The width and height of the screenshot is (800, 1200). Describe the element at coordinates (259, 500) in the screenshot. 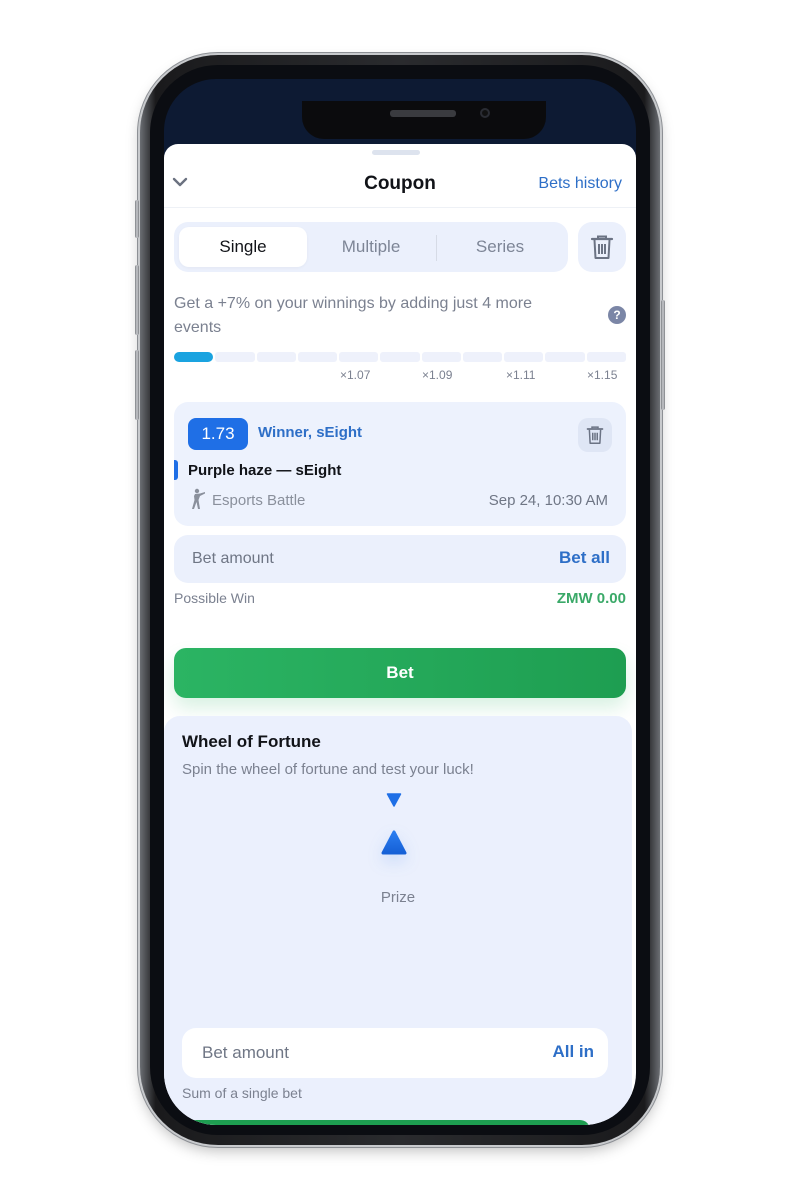

I see `sport-label: Esports Battle` at that location.